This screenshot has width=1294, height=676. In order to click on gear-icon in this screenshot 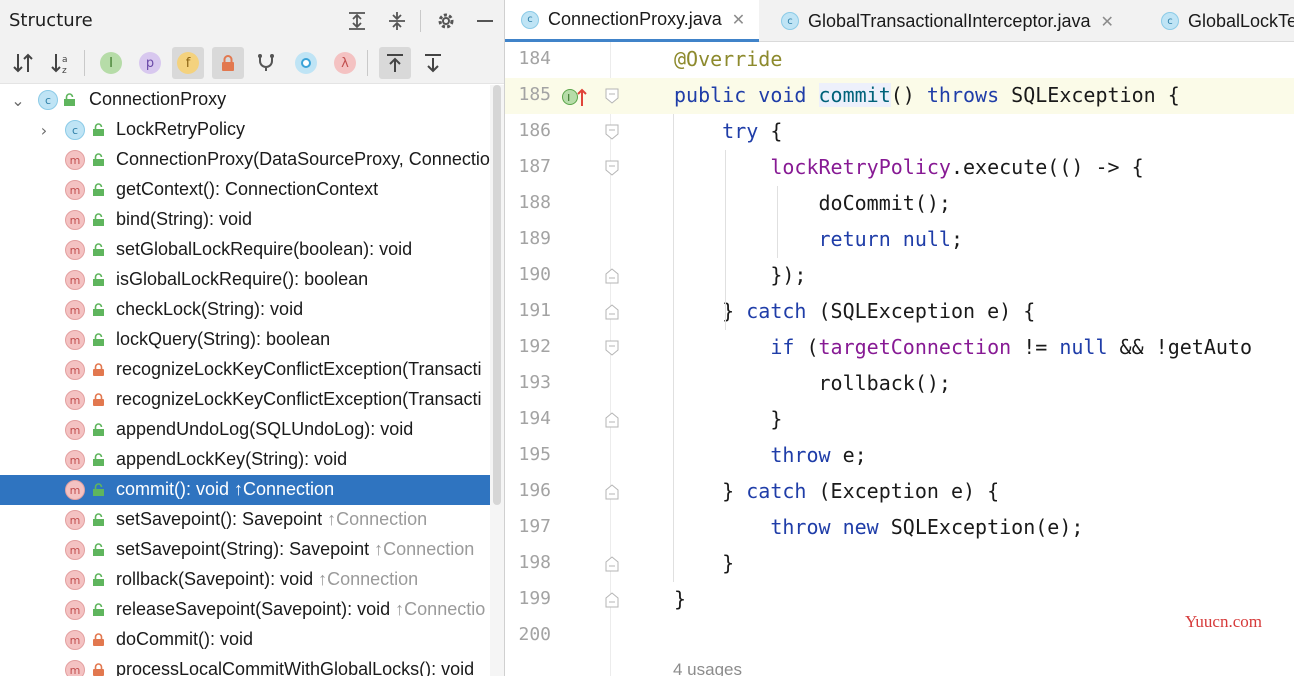, I will do `click(446, 21)`.